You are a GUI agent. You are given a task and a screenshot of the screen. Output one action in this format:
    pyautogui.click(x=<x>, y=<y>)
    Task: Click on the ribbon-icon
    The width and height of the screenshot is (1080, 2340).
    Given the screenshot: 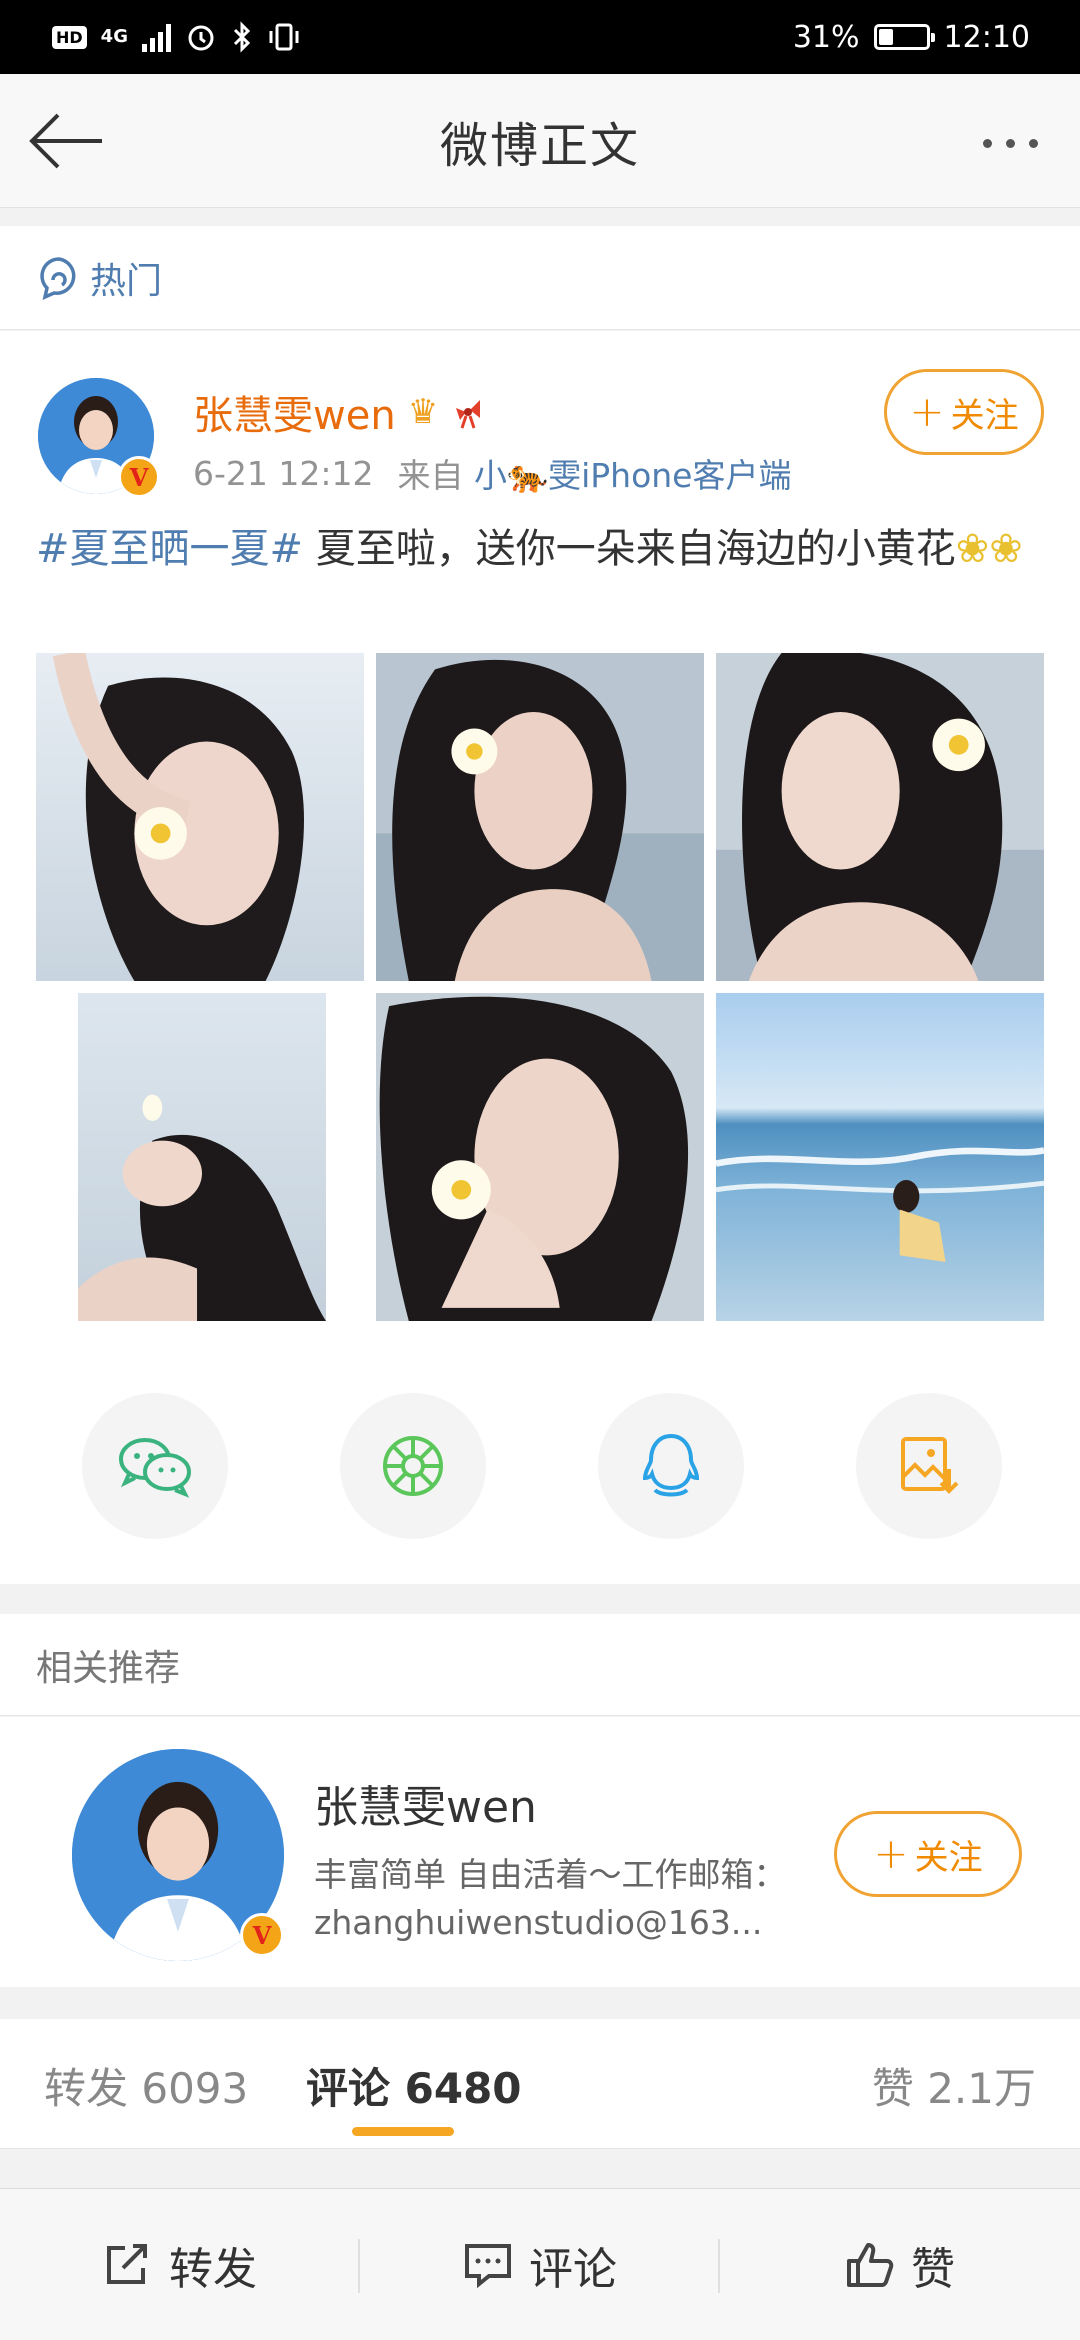 What is the action you would take?
    pyautogui.click(x=468, y=414)
    